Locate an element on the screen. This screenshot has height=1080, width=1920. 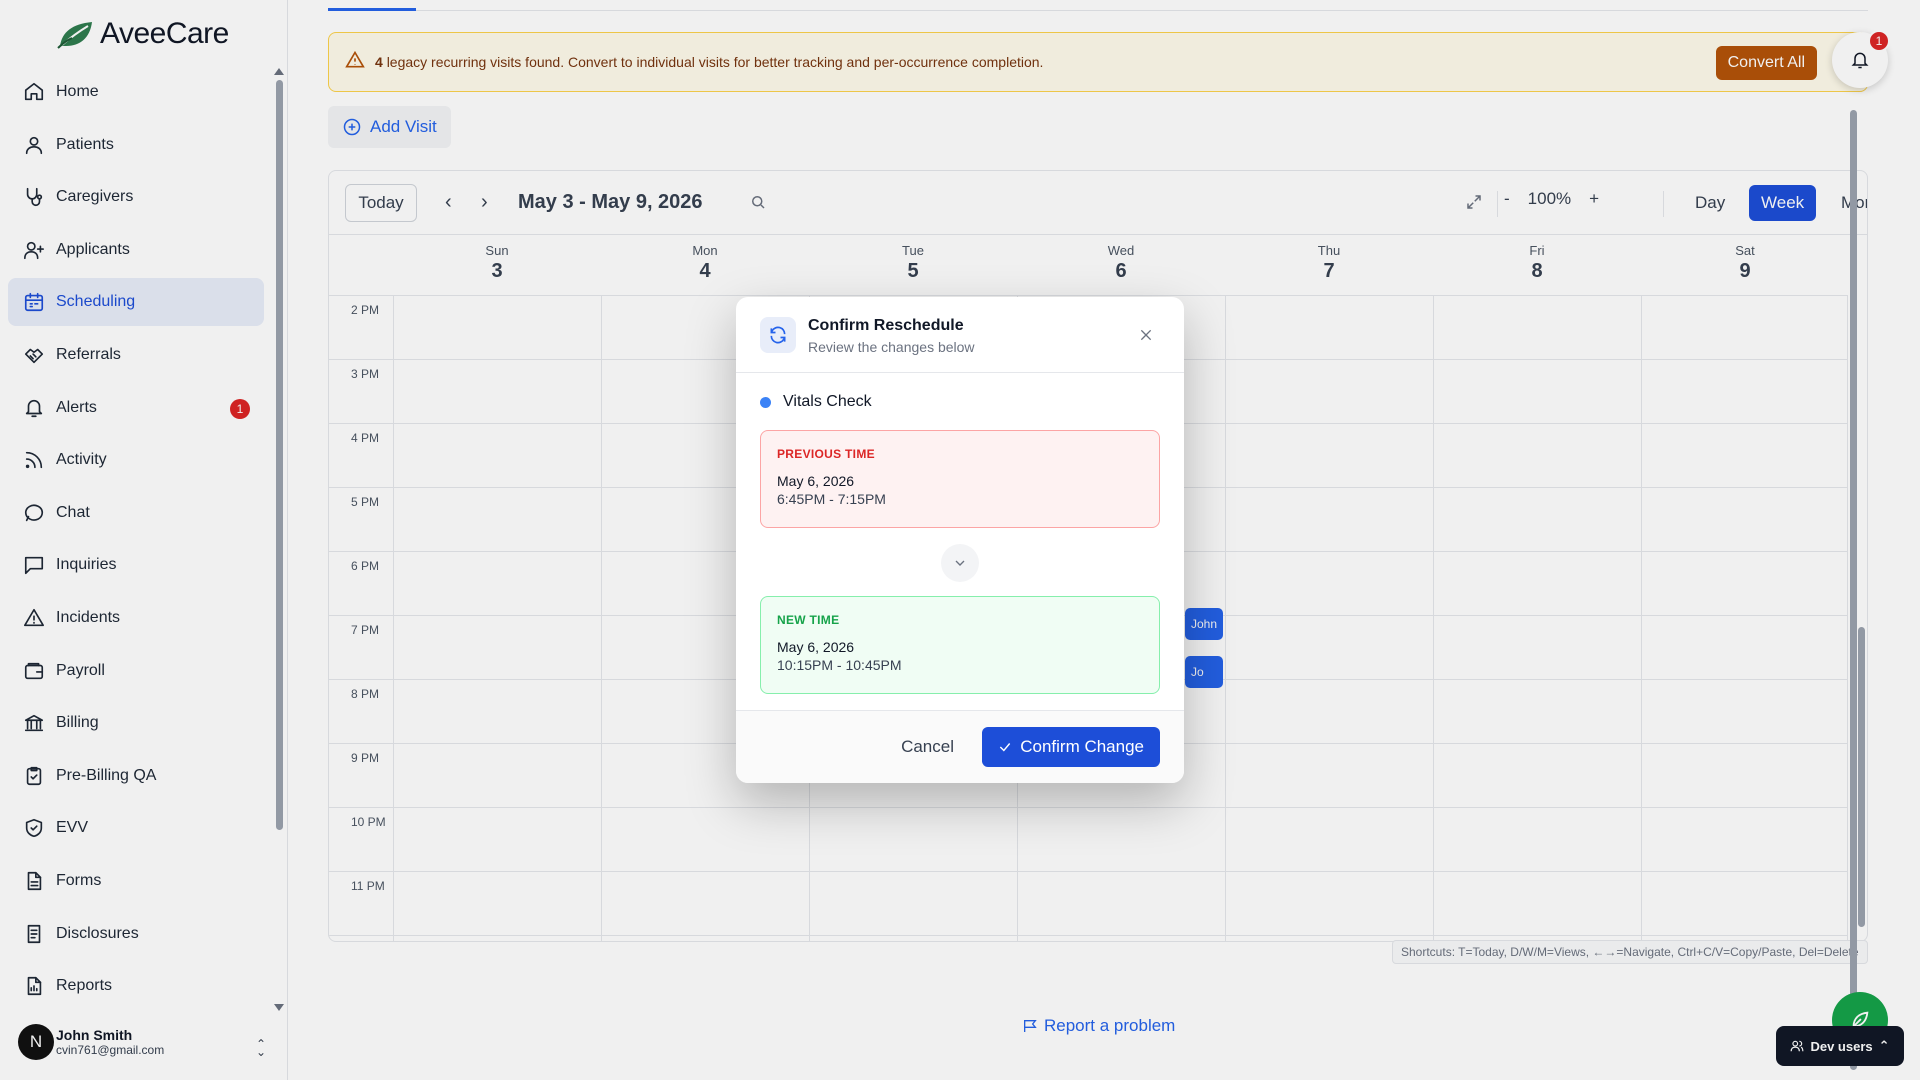
confirm-change-label: Confirm Change is located at coordinates (1082, 746).